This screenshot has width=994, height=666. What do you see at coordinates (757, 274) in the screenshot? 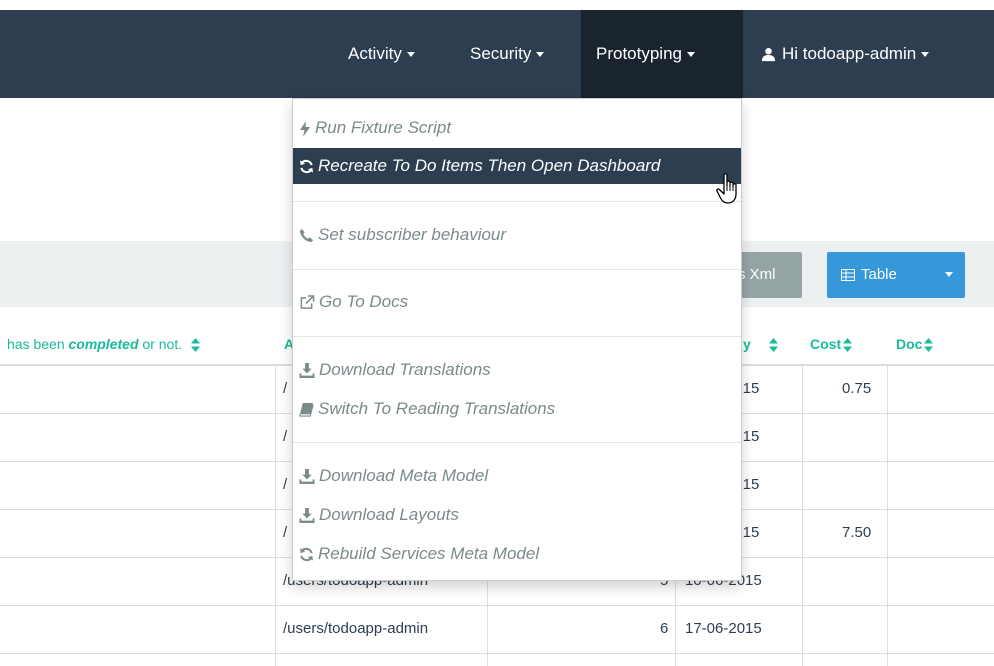
I see `download-xml-label: s Xml` at bounding box center [757, 274].